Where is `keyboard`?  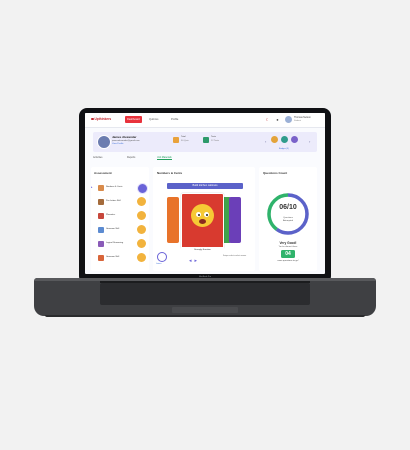 keyboard is located at coordinates (205, 294).